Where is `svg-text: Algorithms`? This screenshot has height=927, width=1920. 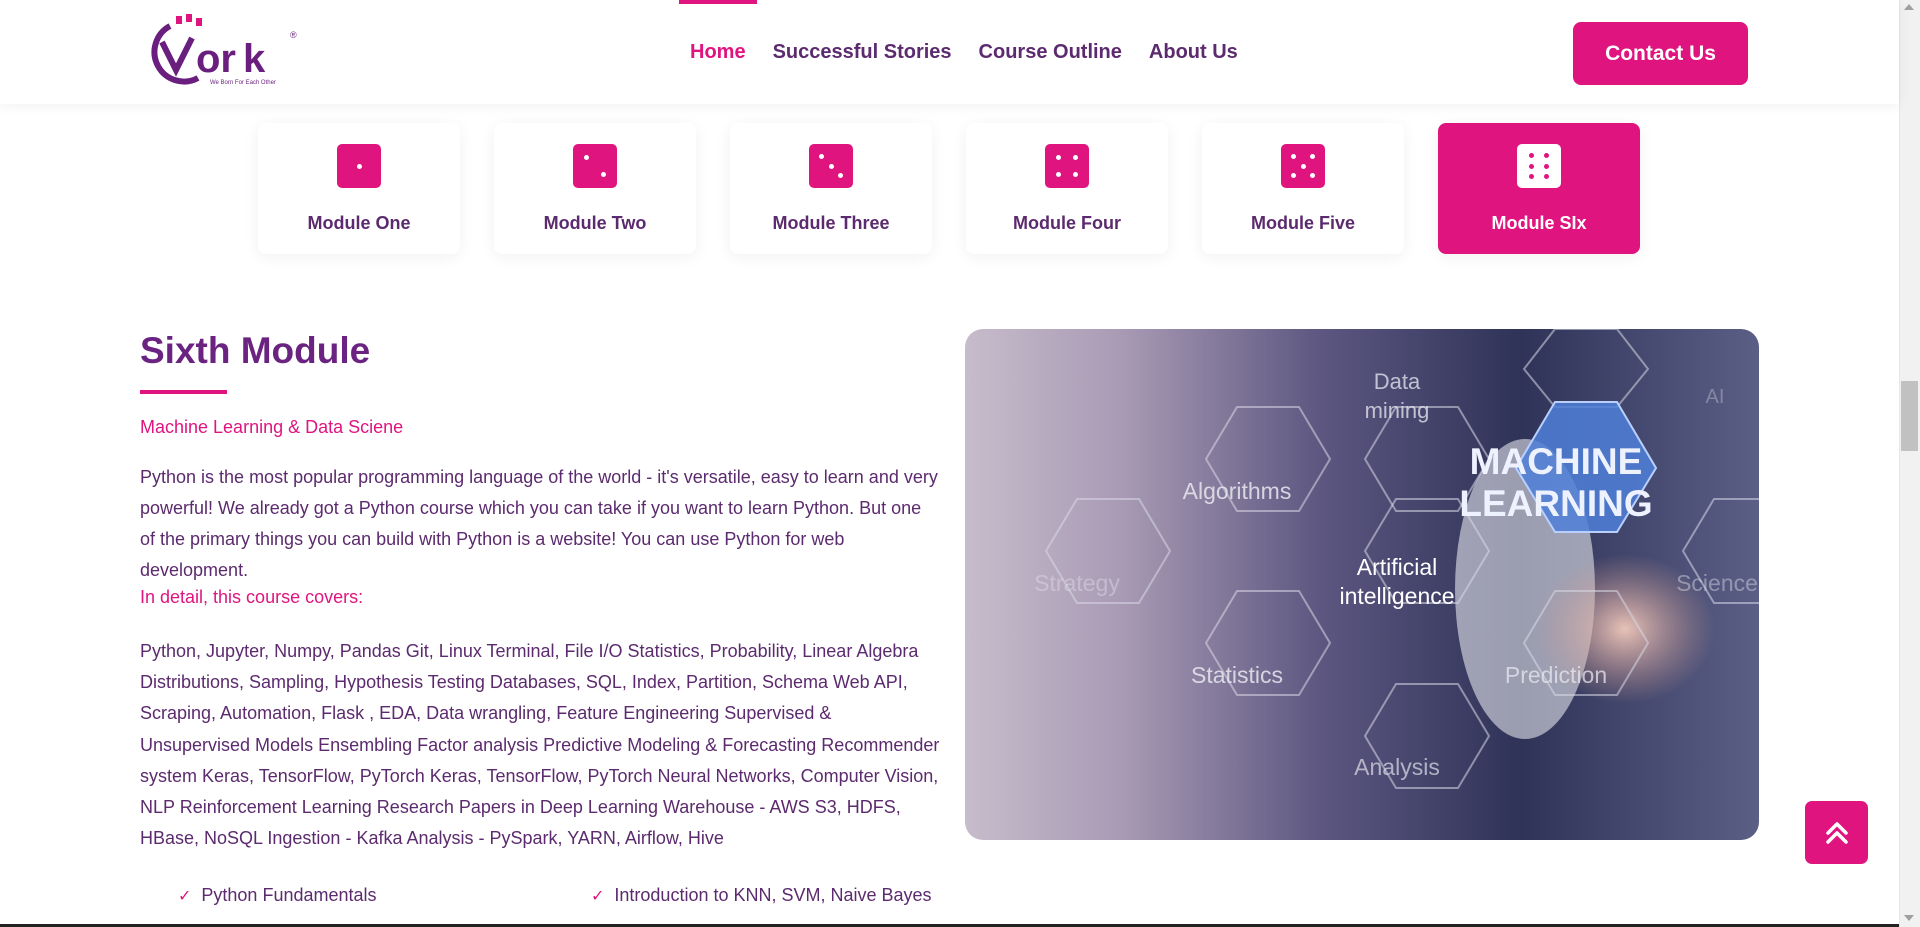 svg-text: Algorithms is located at coordinates (1237, 491).